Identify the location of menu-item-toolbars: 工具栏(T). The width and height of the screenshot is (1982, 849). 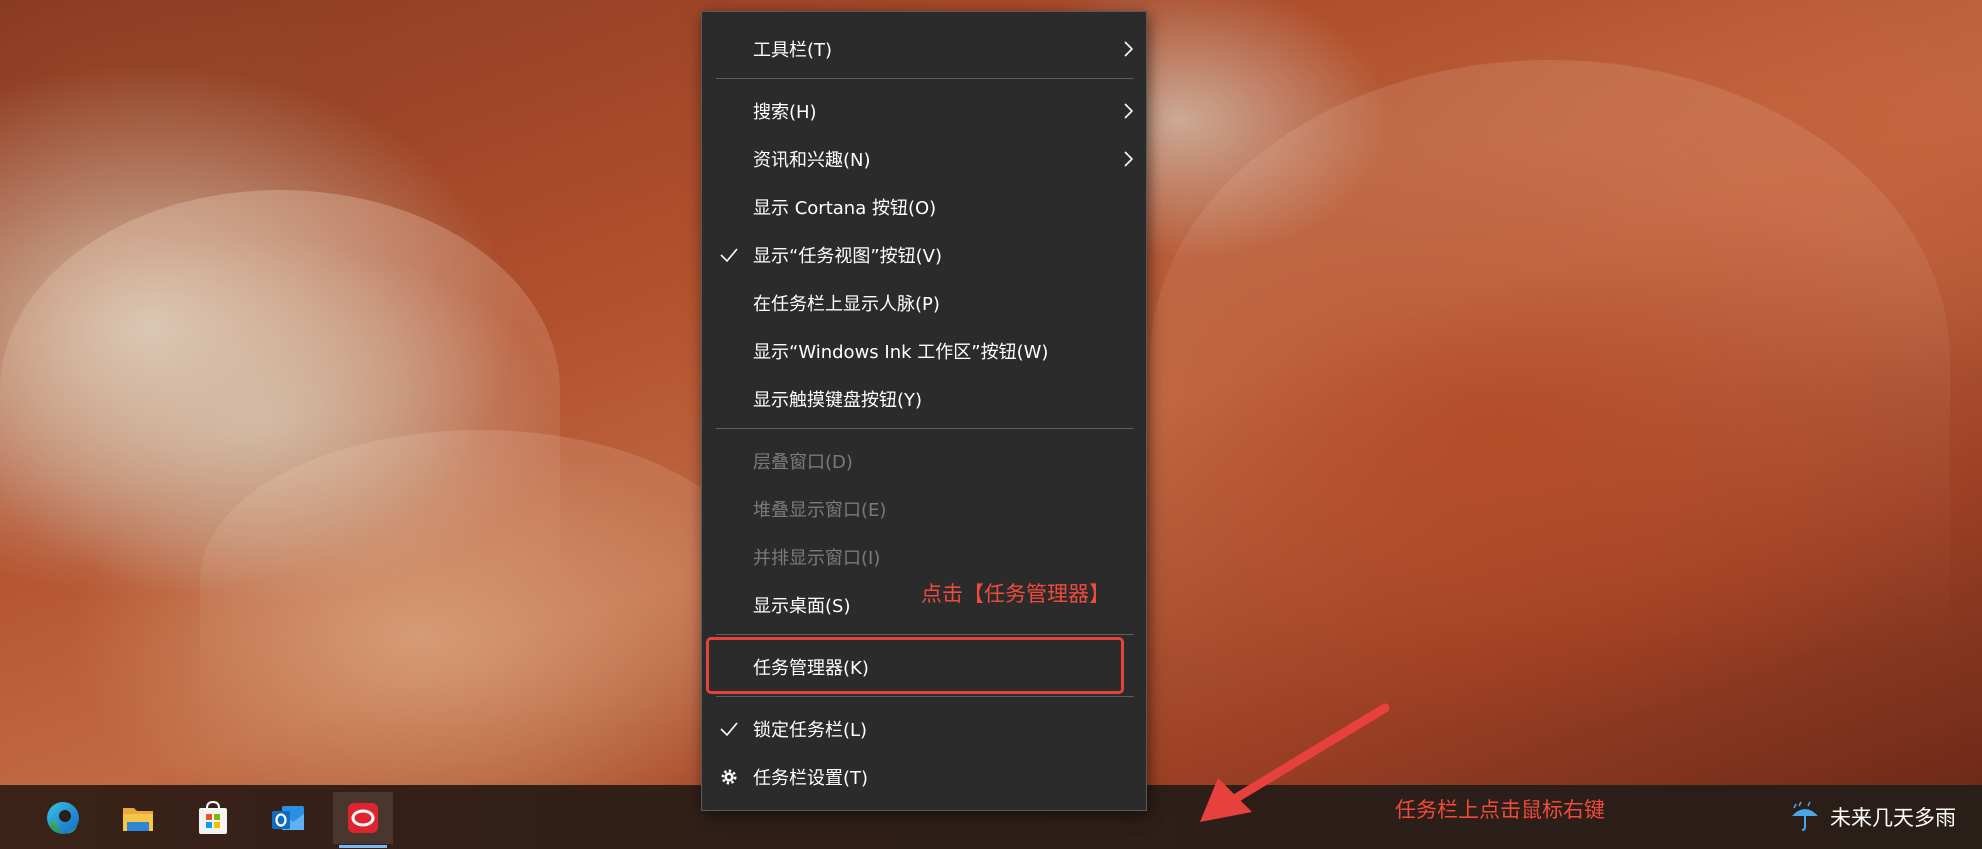
(924, 49).